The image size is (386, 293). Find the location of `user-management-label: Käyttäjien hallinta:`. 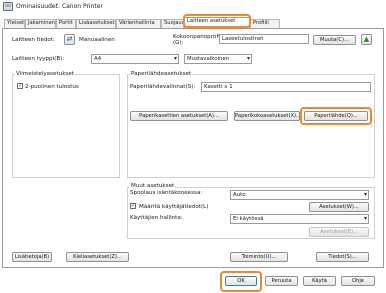

user-management-label: Käyttäjien hallinta: is located at coordinates (156, 218).